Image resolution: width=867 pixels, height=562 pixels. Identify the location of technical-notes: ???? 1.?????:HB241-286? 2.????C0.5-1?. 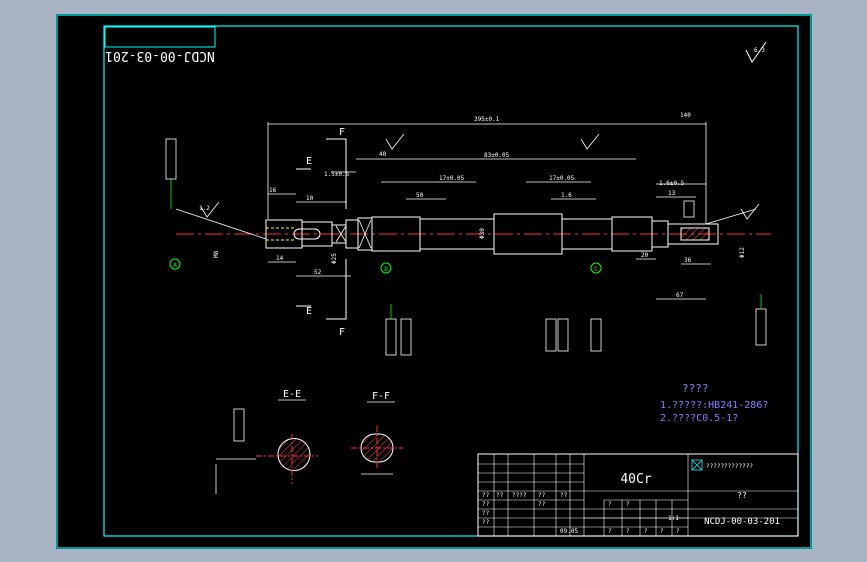
(714, 403).